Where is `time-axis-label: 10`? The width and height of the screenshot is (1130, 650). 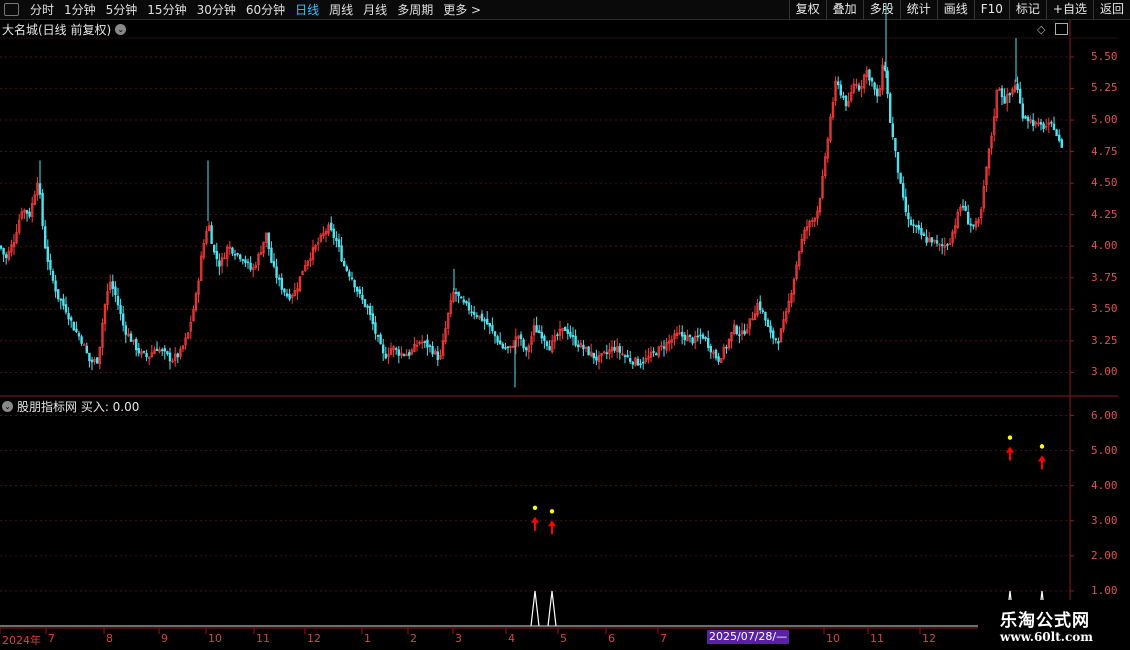 time-axis-label: 10 is located at coordinates (833, 638).